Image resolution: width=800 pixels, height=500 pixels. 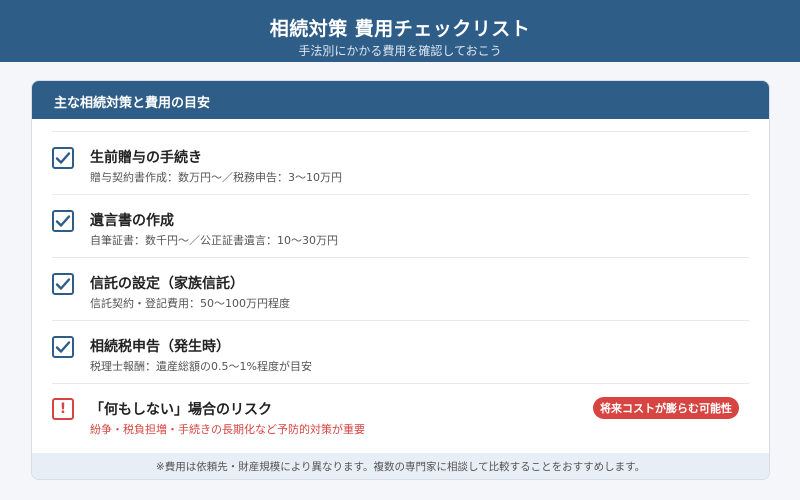 I want to click on list-item-will: 遺言書の作成 自筆証書：数千円〜／公正証書遺言：10〜30万円, so click(x=400, y=226).